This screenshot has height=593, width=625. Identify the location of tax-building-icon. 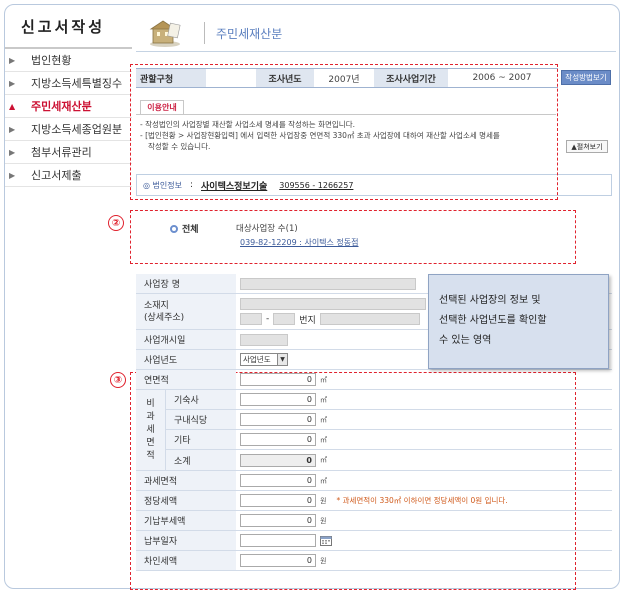
(165, 33).